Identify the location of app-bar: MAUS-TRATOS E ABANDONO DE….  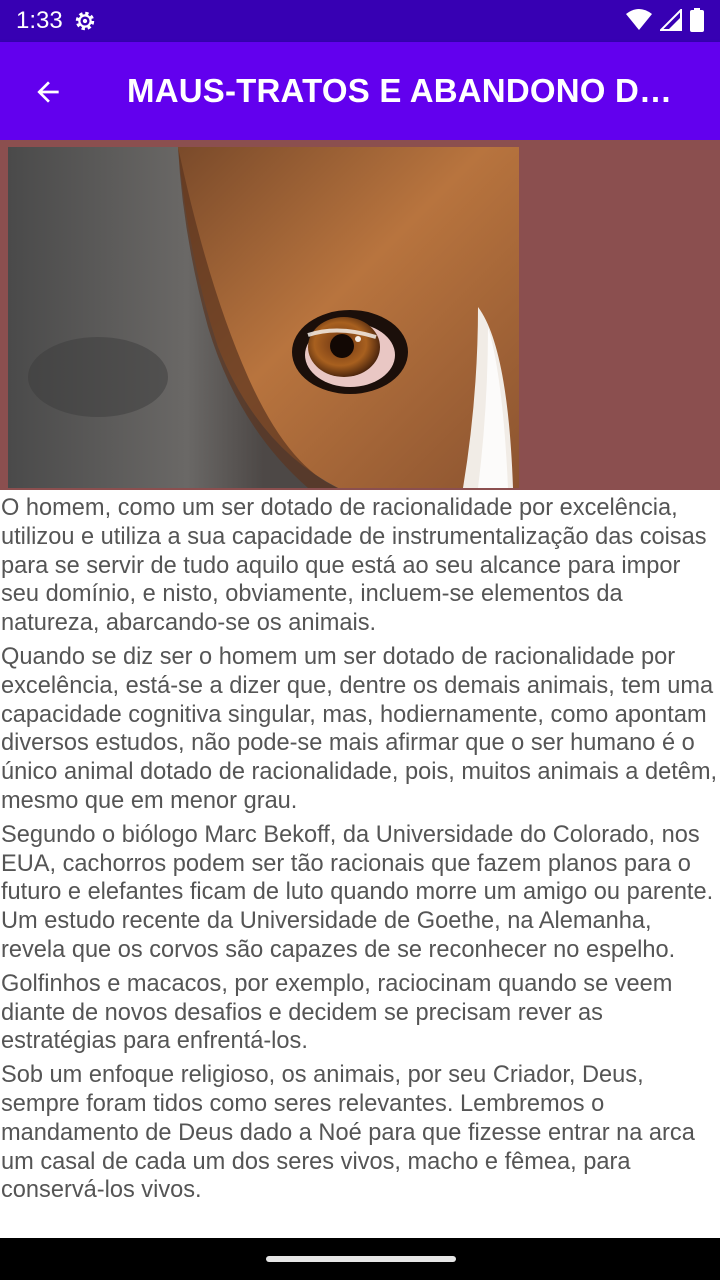
(360, 91).